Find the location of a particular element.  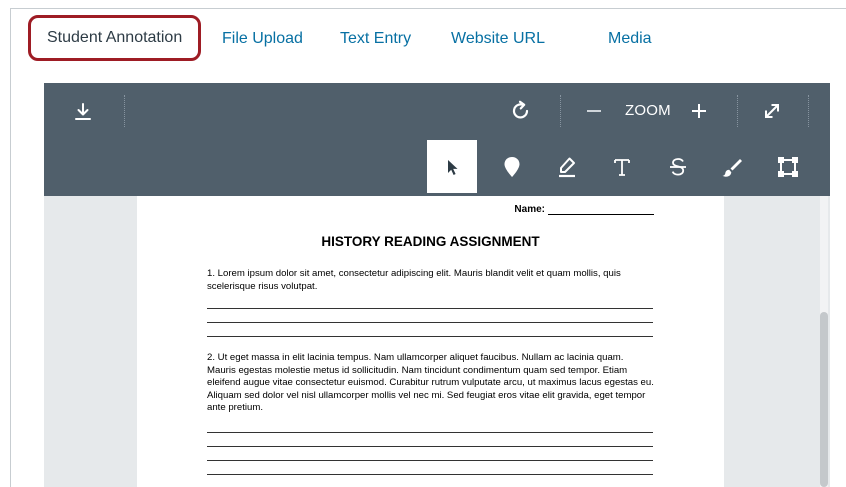

brush-icon is located at coordinates (732, 167).